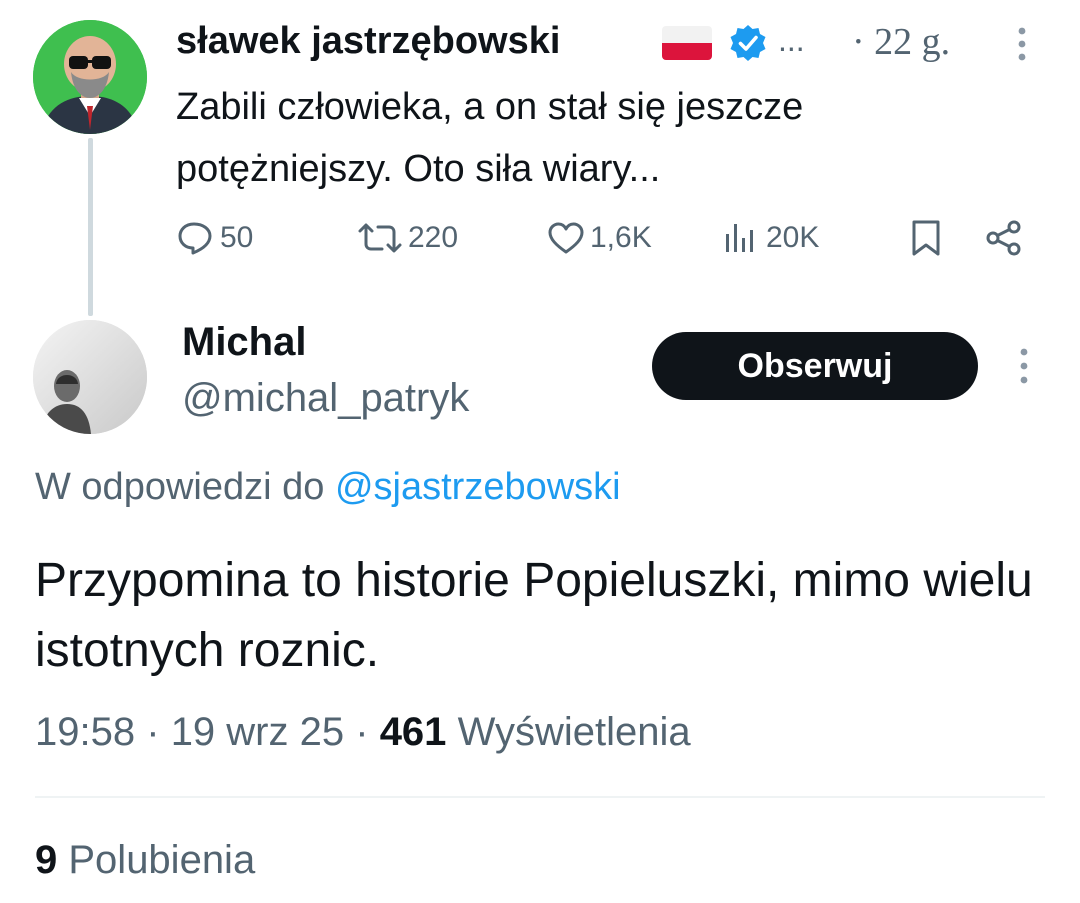  What do you see at coordinates (793, 237) in the screenshot?
I see `views-count: 20K` at bounding box center [793, 237].